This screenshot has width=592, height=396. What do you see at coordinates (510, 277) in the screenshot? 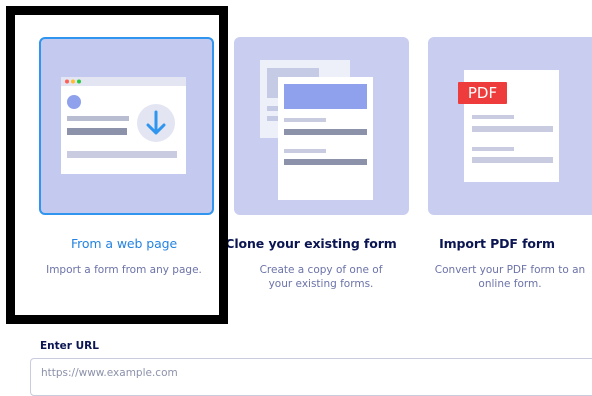
I see `option-description-import-pdf: Convert your PDF form to an online form.` at bounding box center [510, 277].